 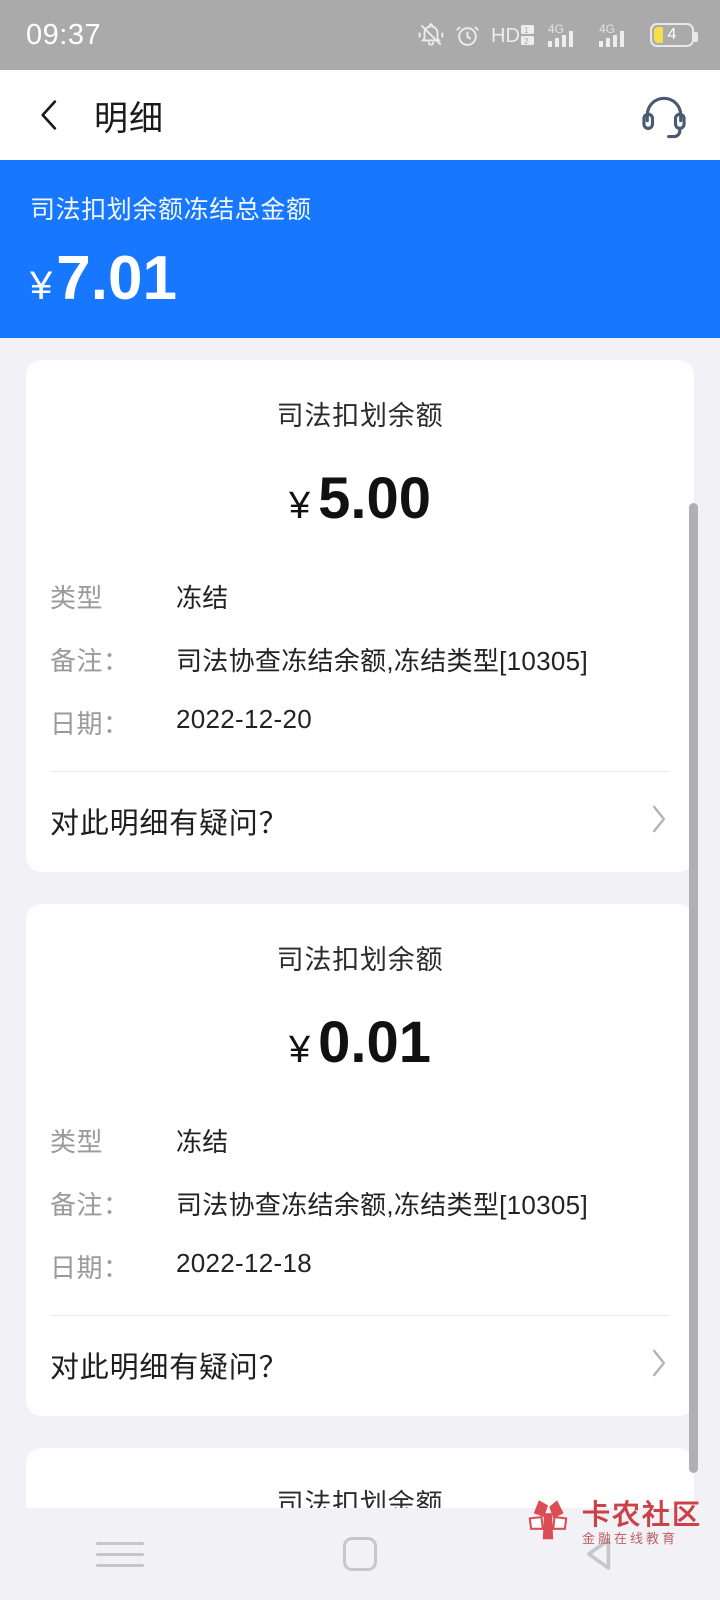 What do you see at coordinates (693, 988) in the screenshot?
I see `scrollbar` at bounding box center [693, 988].